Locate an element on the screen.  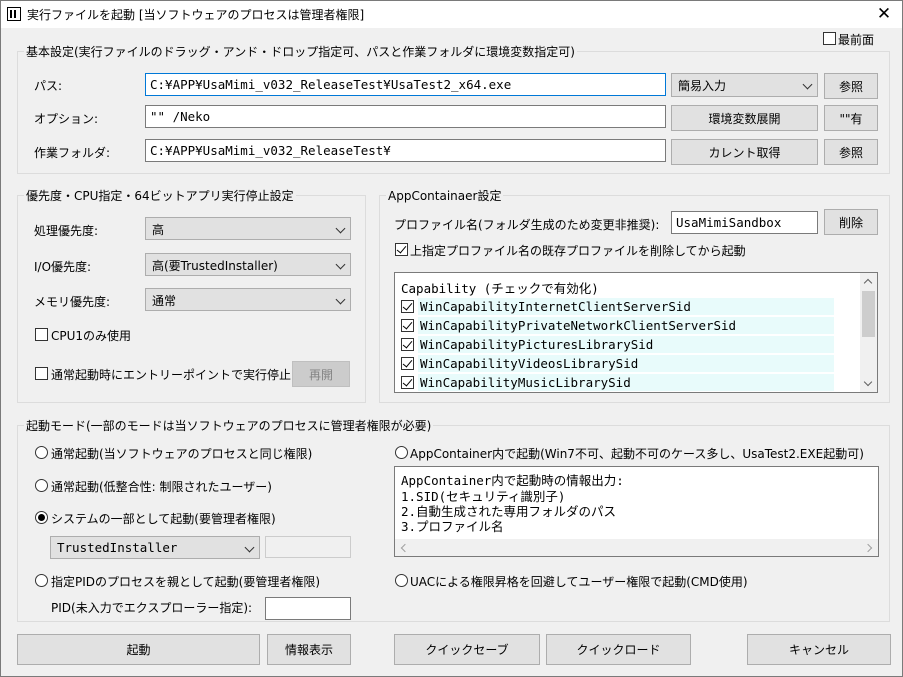
mode-system-part-radio is located at coordinates (41, 517).